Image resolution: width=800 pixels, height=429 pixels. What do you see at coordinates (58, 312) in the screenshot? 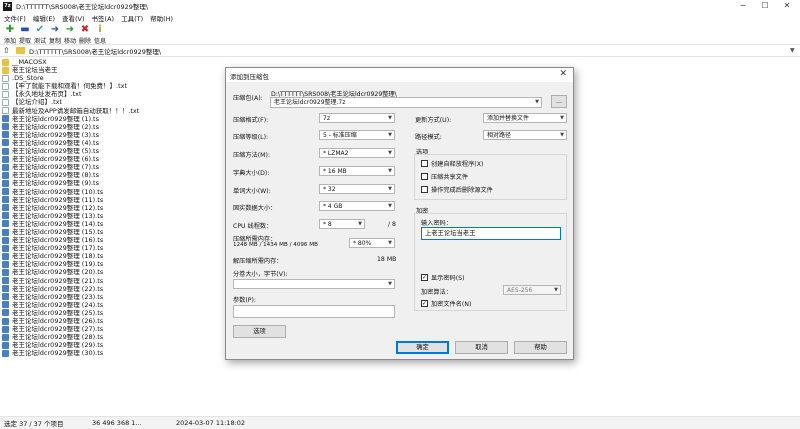
I see `file-name: 老王论坛ldcr0929整理 (25).ts` at bounding box center [58, 312].